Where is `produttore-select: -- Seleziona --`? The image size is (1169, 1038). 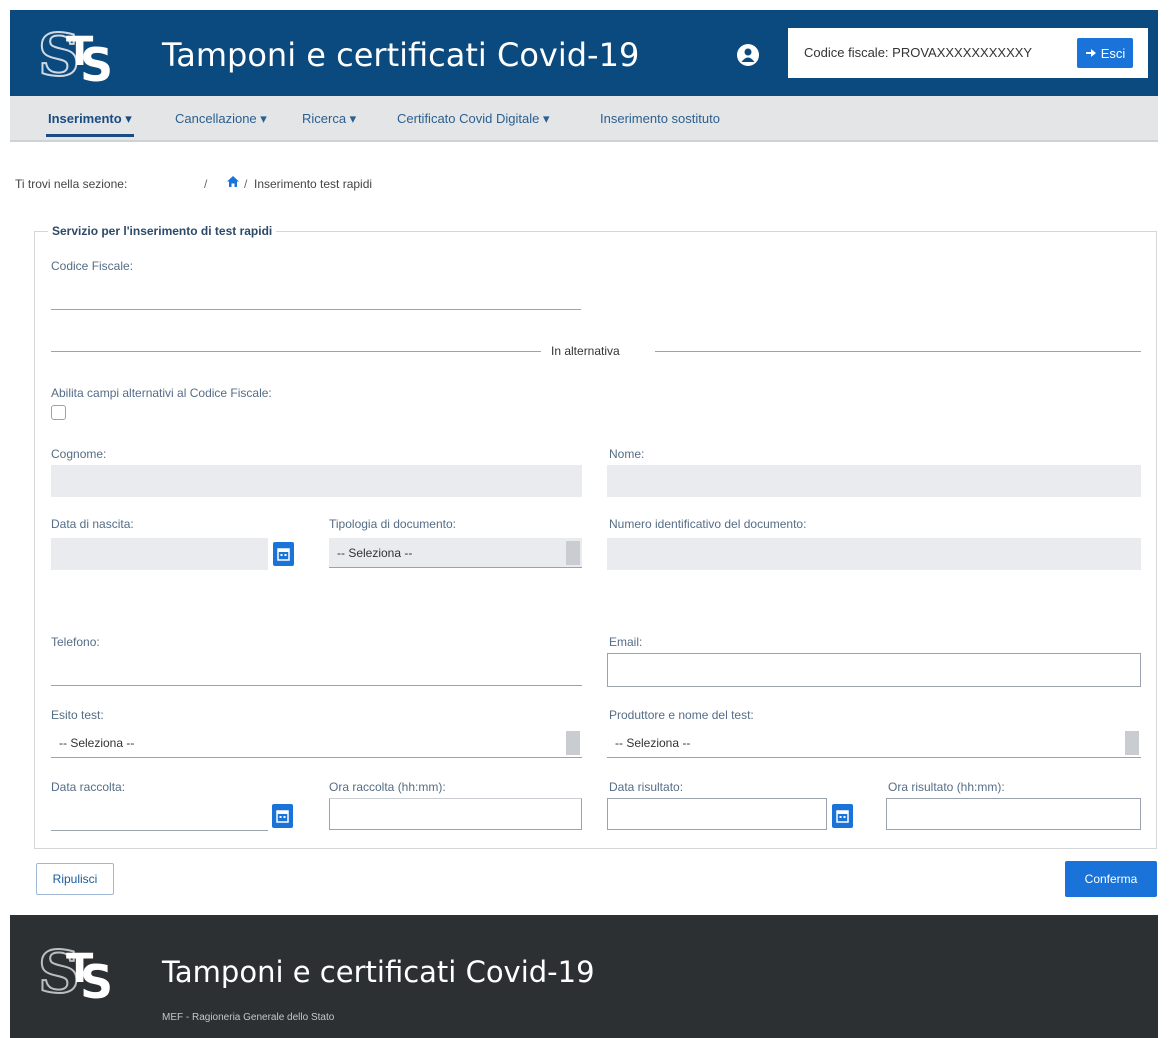
produttore-select: -- Seleziona -- is located at coordinates (874, 743).